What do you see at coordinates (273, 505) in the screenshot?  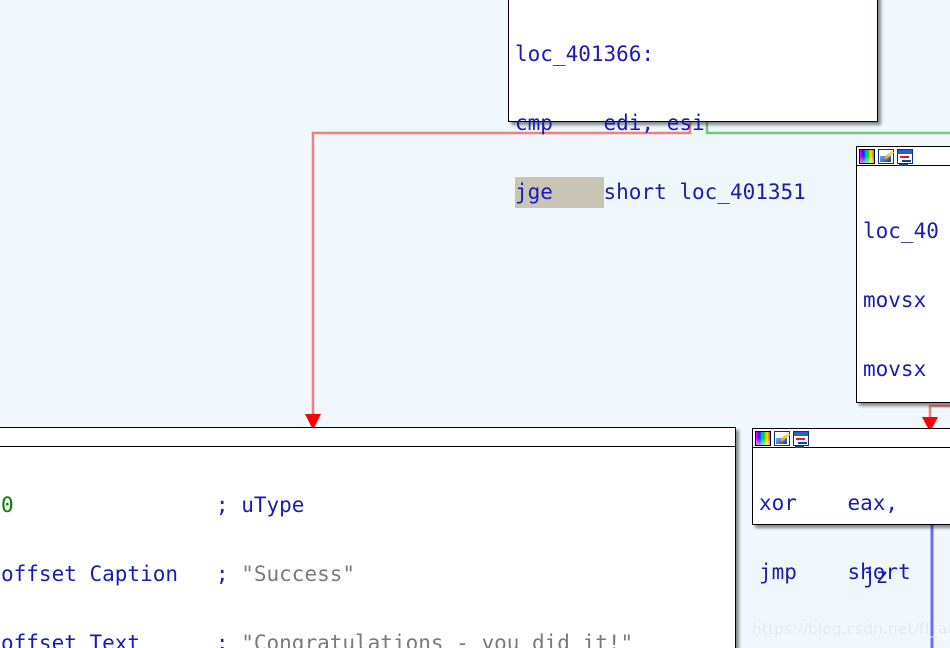 I see `code-comment: uType` at bounding box center [273, 505].